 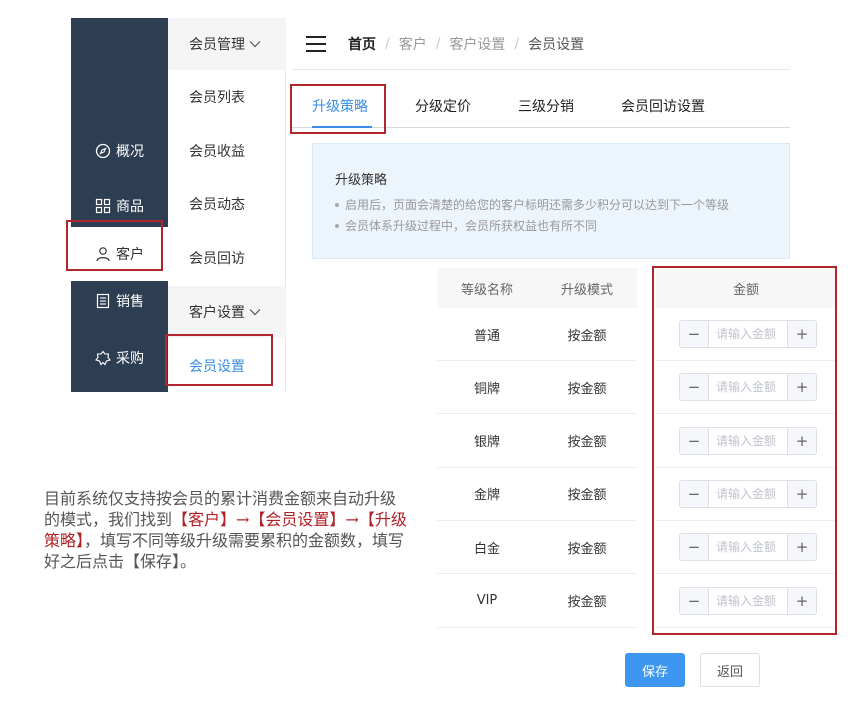 I want to click on breadcrumb-home: 首页, so click(x=362, y=44).